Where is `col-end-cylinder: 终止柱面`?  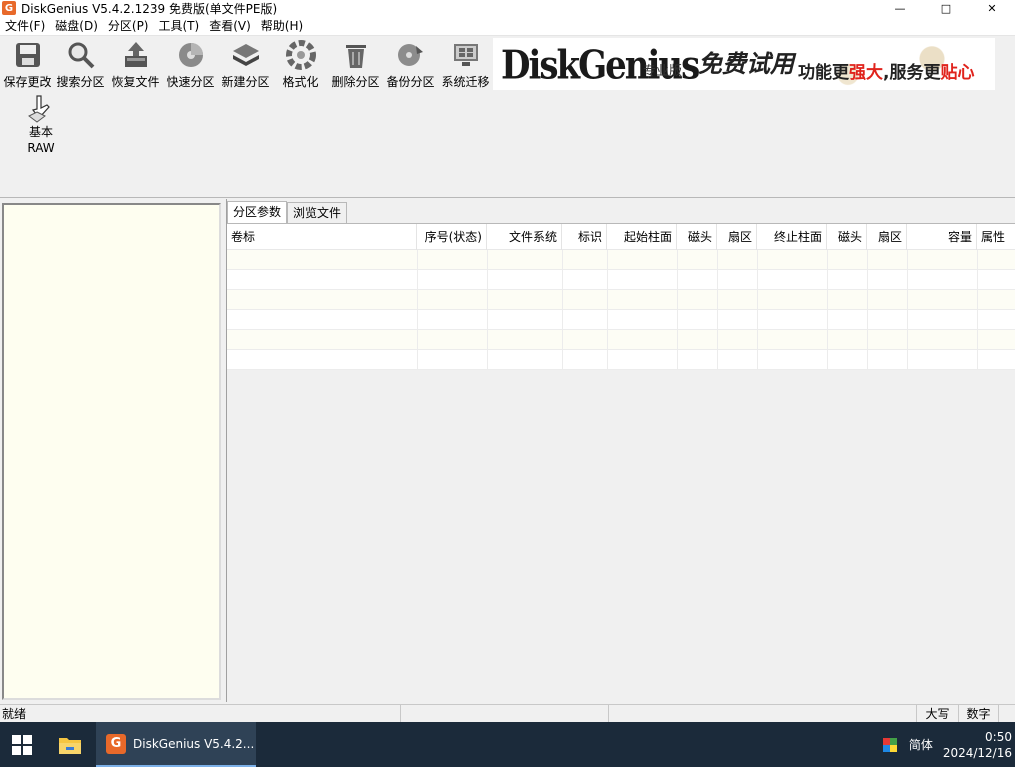 col-end-cylinder: 终止柱面 is located at coordinates (792, 237).